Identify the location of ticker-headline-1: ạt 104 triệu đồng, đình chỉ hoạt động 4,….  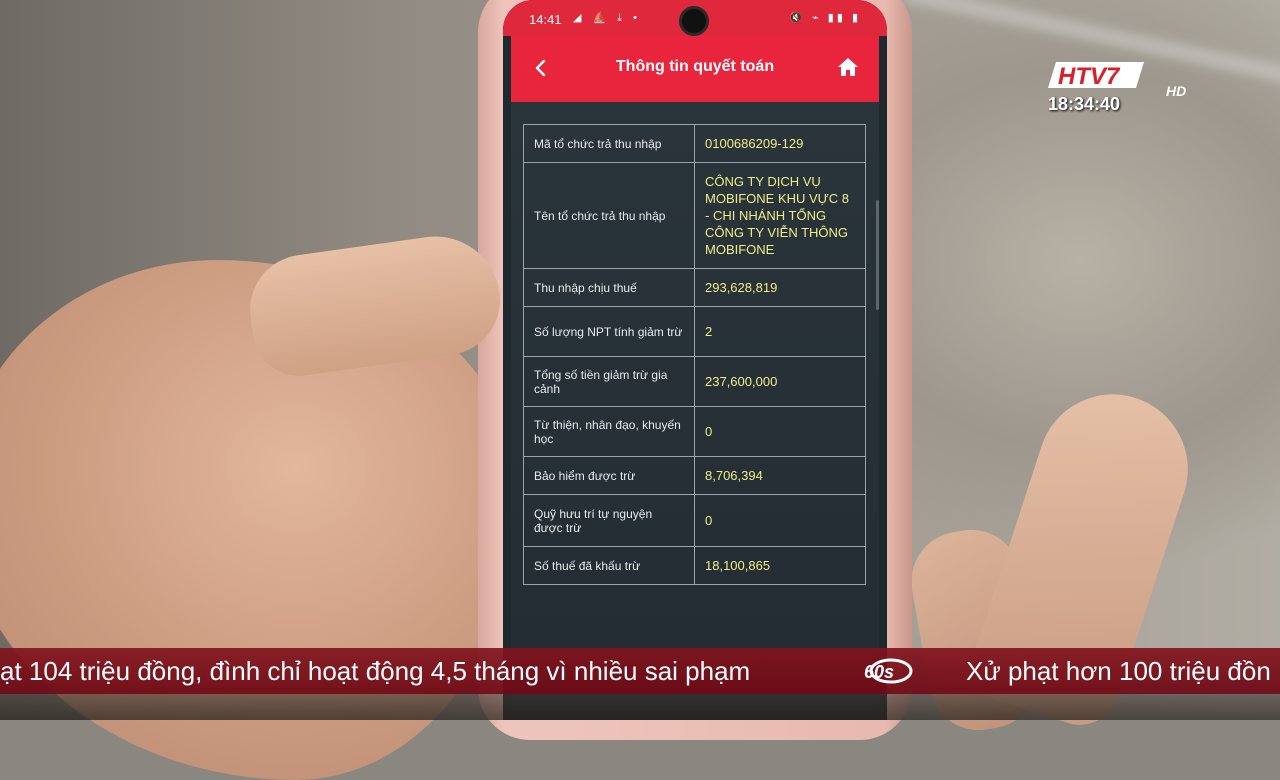
(375, 671).